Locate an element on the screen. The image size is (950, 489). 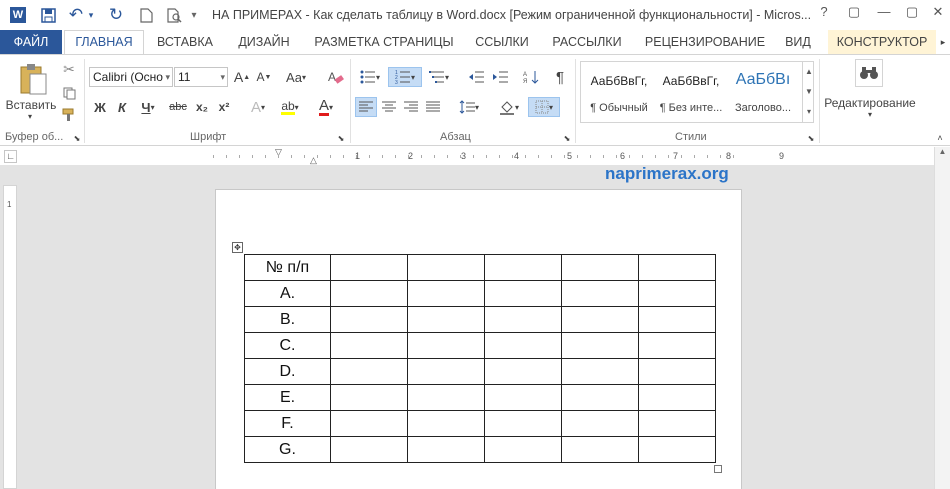
show-formatting-marks-button: ¶ is located at coordinates (560, 77).